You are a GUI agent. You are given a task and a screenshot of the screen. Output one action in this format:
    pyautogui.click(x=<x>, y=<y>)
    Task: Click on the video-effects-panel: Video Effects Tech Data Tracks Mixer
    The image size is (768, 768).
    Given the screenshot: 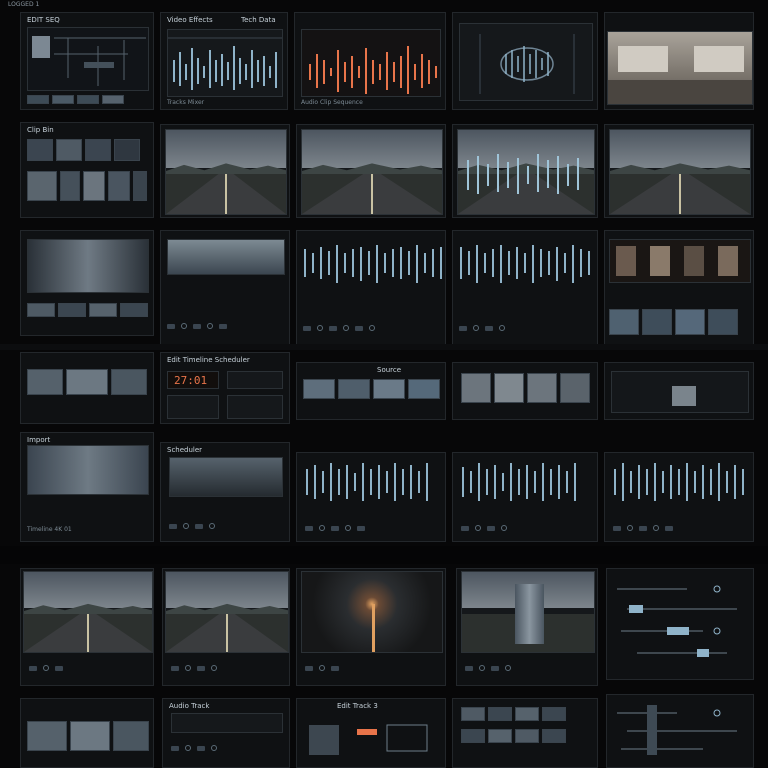 What is the action you would take?
    pyautogui.click(x=224, y=61)
    